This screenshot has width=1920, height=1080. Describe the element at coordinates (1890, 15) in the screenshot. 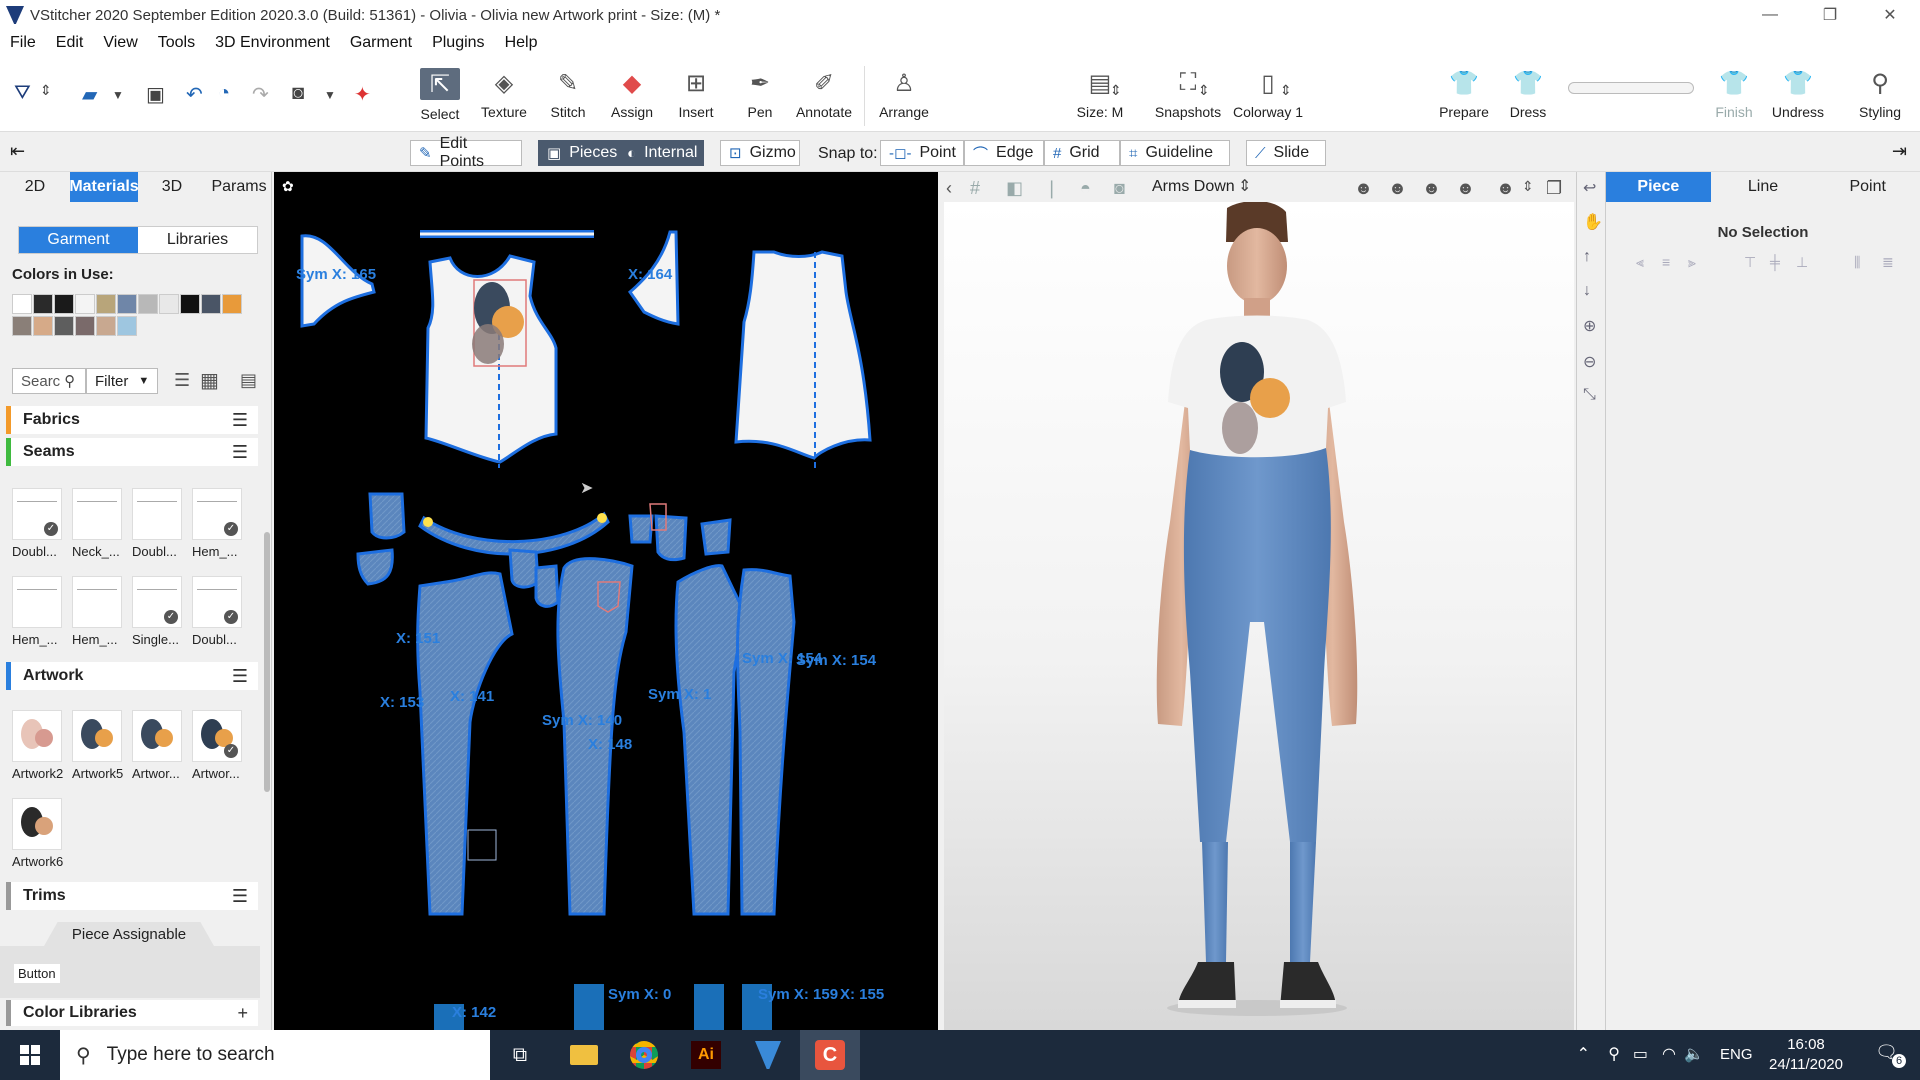

I see `close-button: ✕` at that location.